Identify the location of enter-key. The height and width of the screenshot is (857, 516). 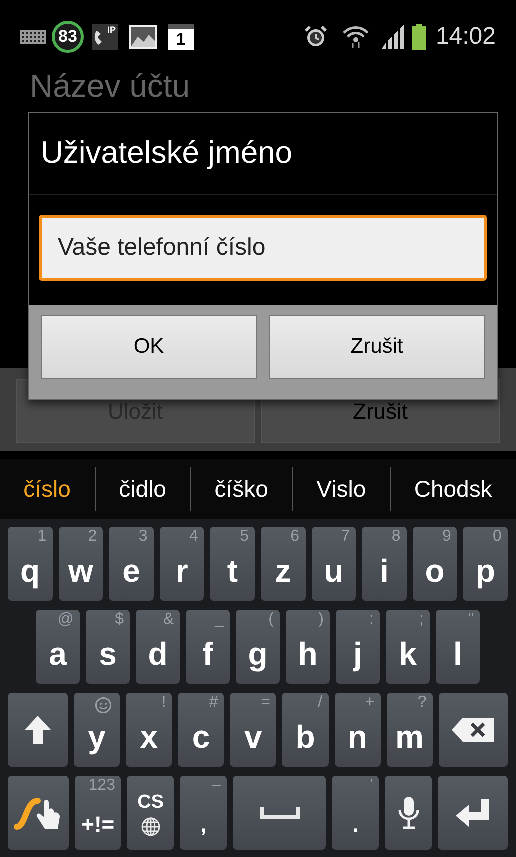
(473, 813).